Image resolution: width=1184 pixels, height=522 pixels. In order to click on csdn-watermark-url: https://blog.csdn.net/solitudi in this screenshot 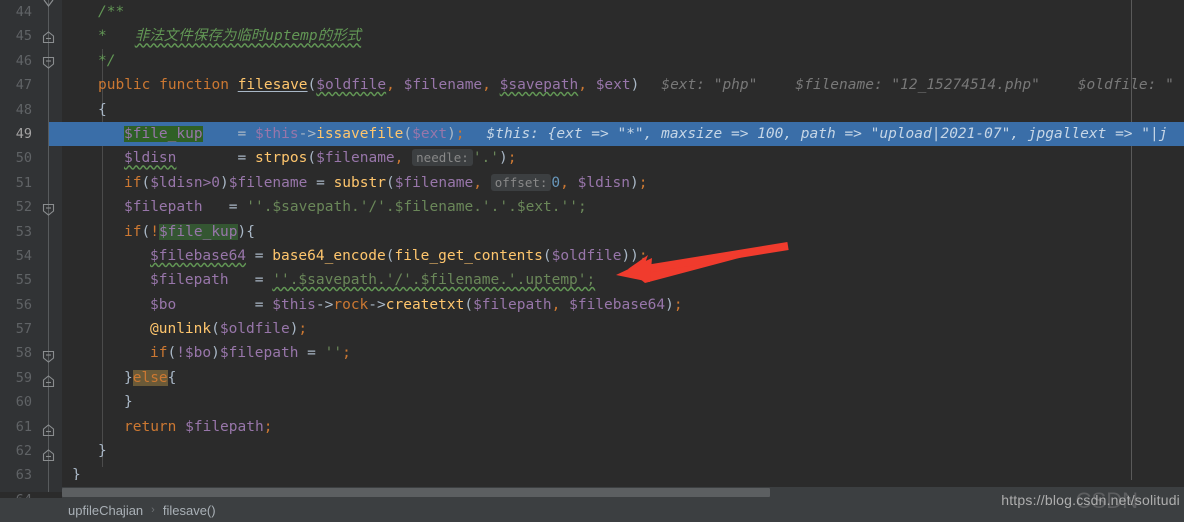, I will do `click(1090, 500)`.